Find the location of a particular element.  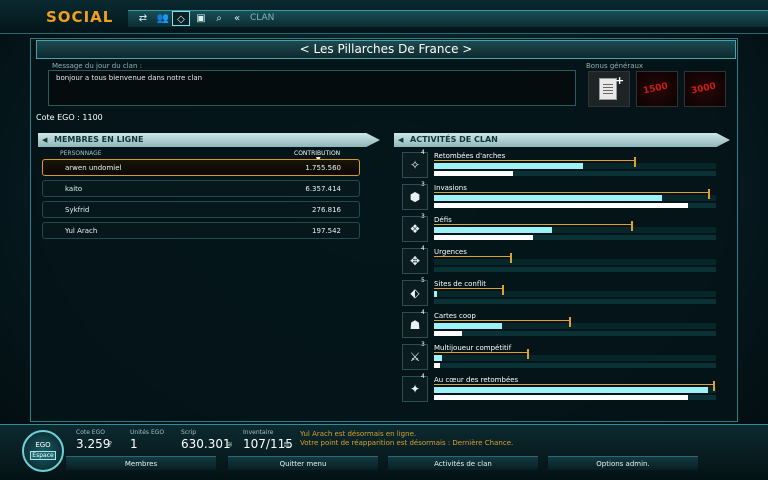

page-title: SOCIAL is located at coordinates (80, 17).